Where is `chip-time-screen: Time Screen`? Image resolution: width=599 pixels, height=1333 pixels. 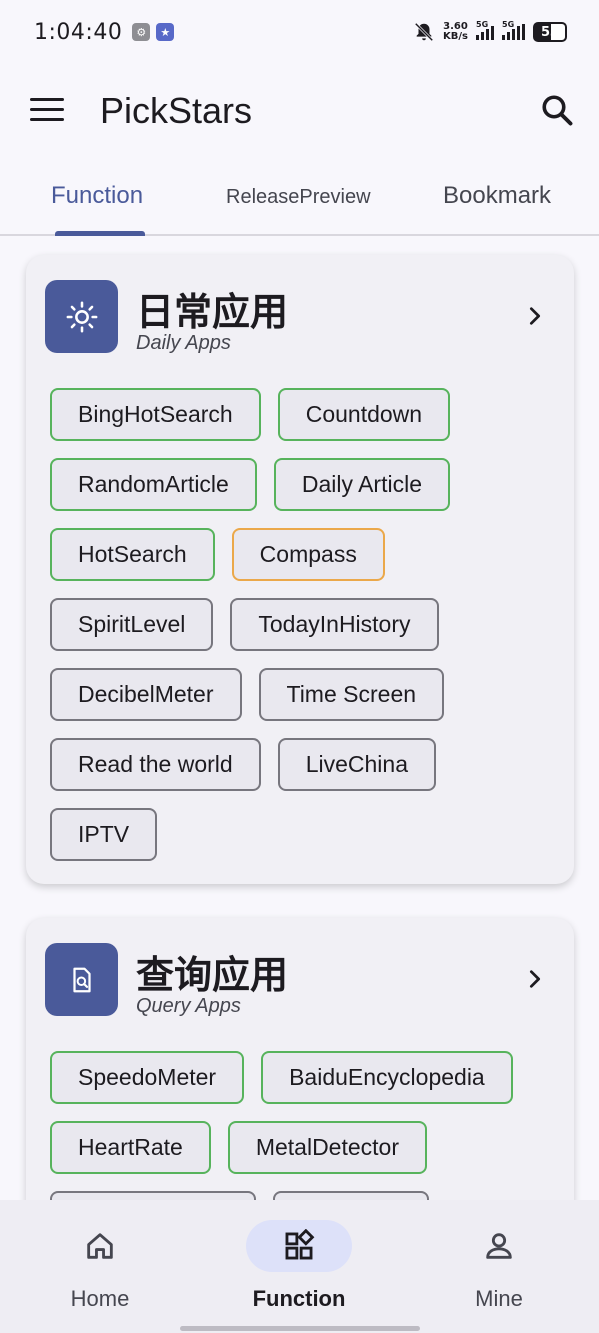 chip-time-screen: Time Screen is located at coordinates (351, 694).